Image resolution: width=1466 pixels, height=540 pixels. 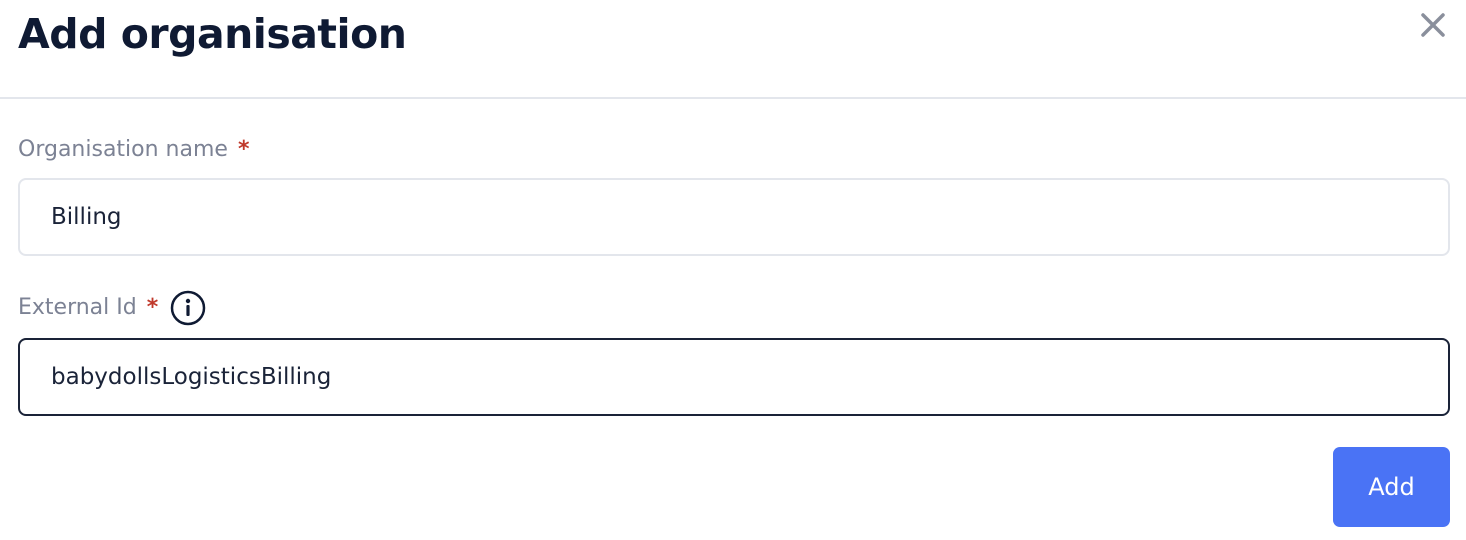 I want to click on organisation-name-label-text: Organisation name, so click(x=123, y=149).